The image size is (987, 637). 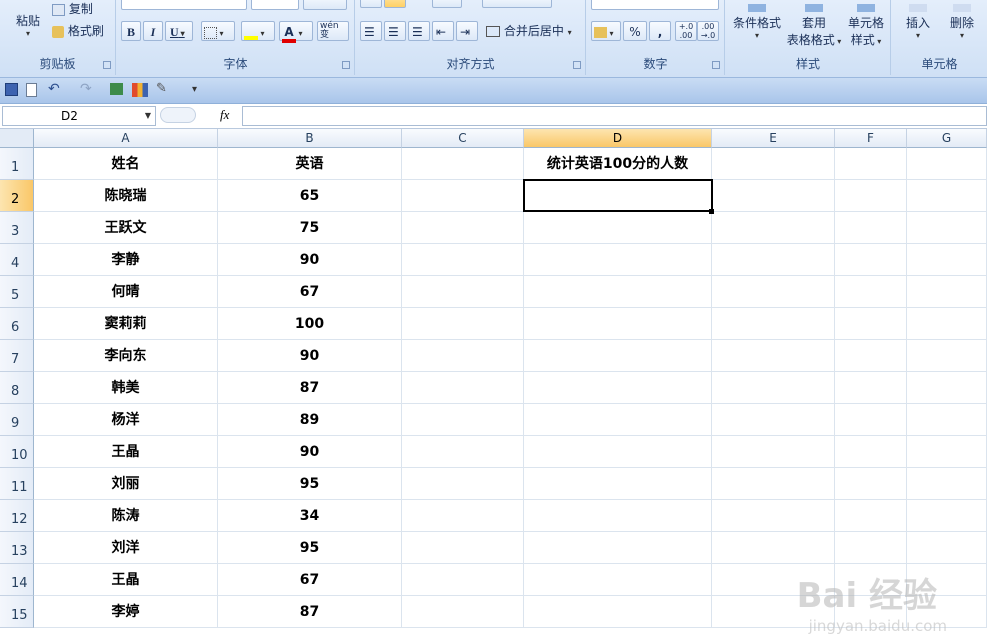 I want to click on cell-b15: 87, so click(x=310, y=612).